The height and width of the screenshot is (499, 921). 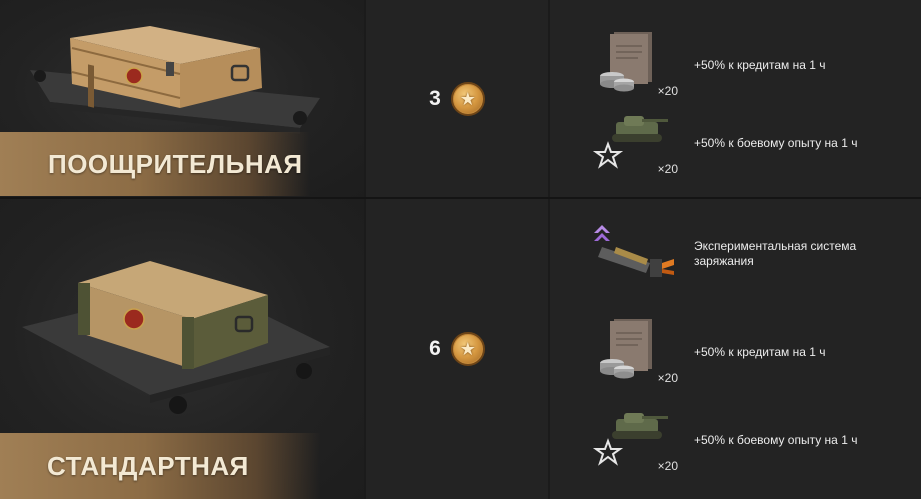 What do you see at coordinates (175, 163) in the screenshot?
I see `crate-name: ПООЩРИТЕЛЬНАЯ` at bounding box center [175, 163].